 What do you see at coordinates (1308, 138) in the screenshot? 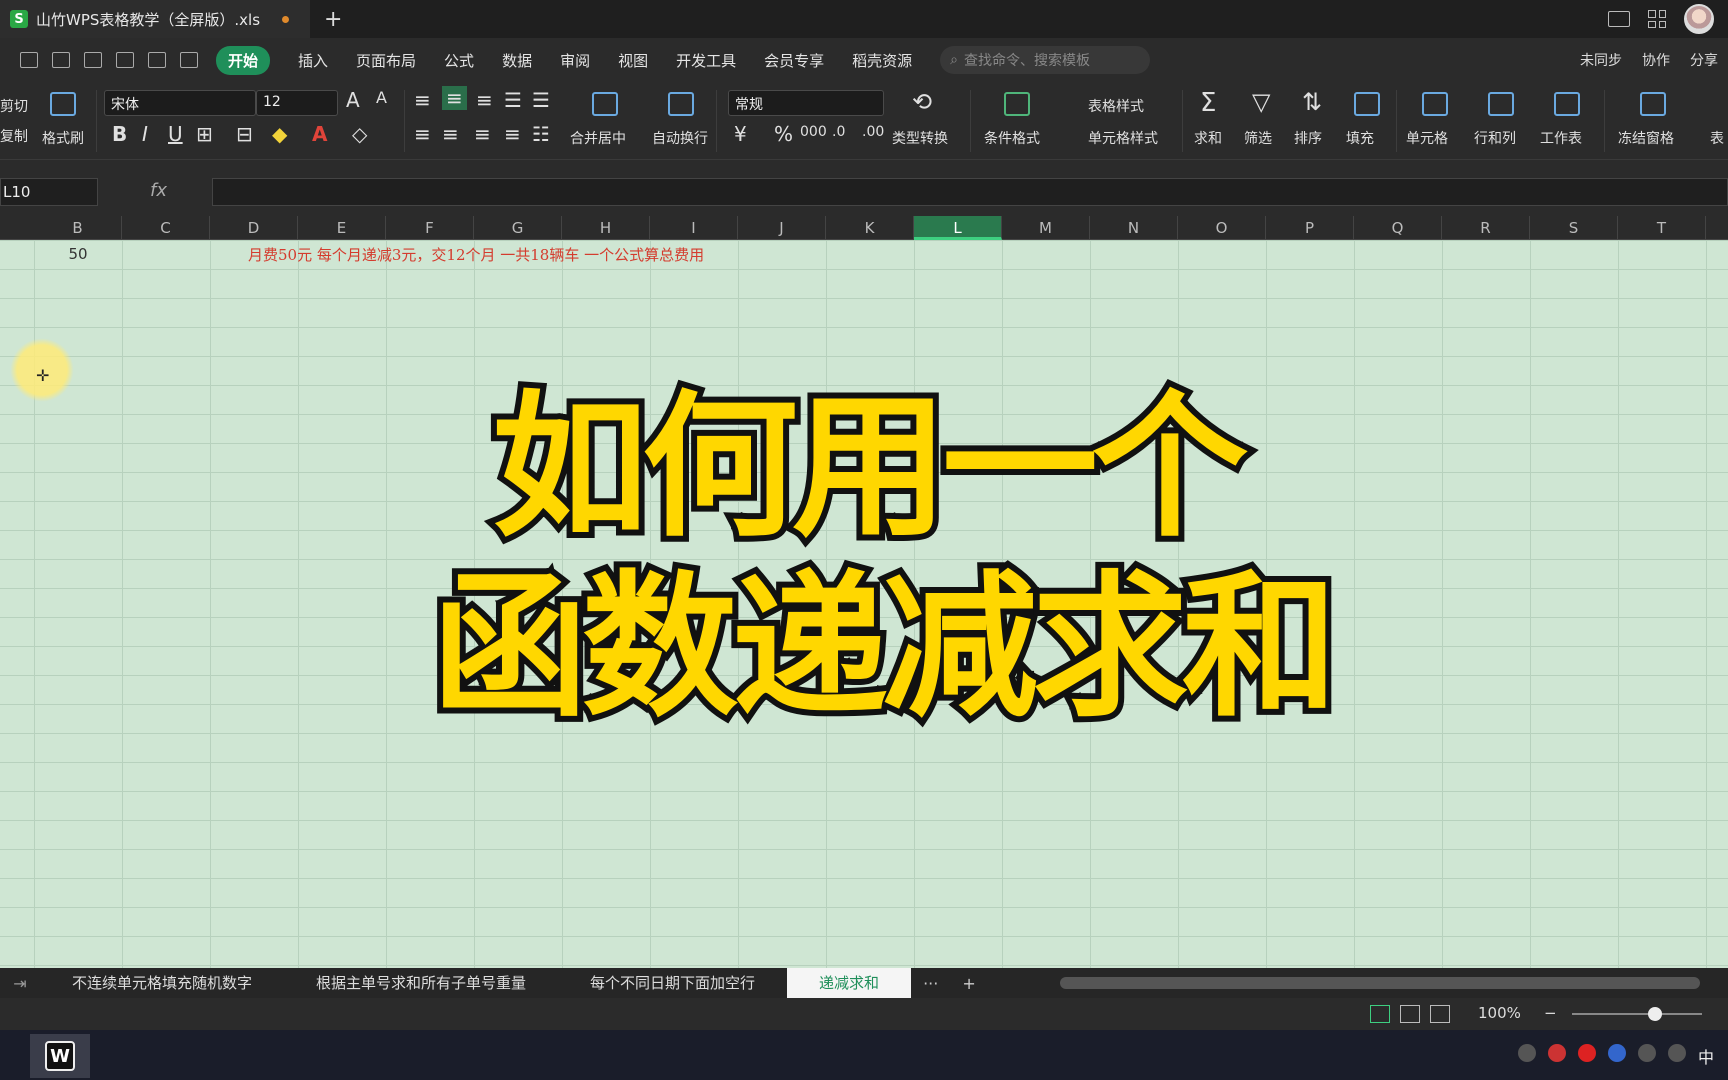
I see `sort-button: 排序` at bounding box center [1308, 138].